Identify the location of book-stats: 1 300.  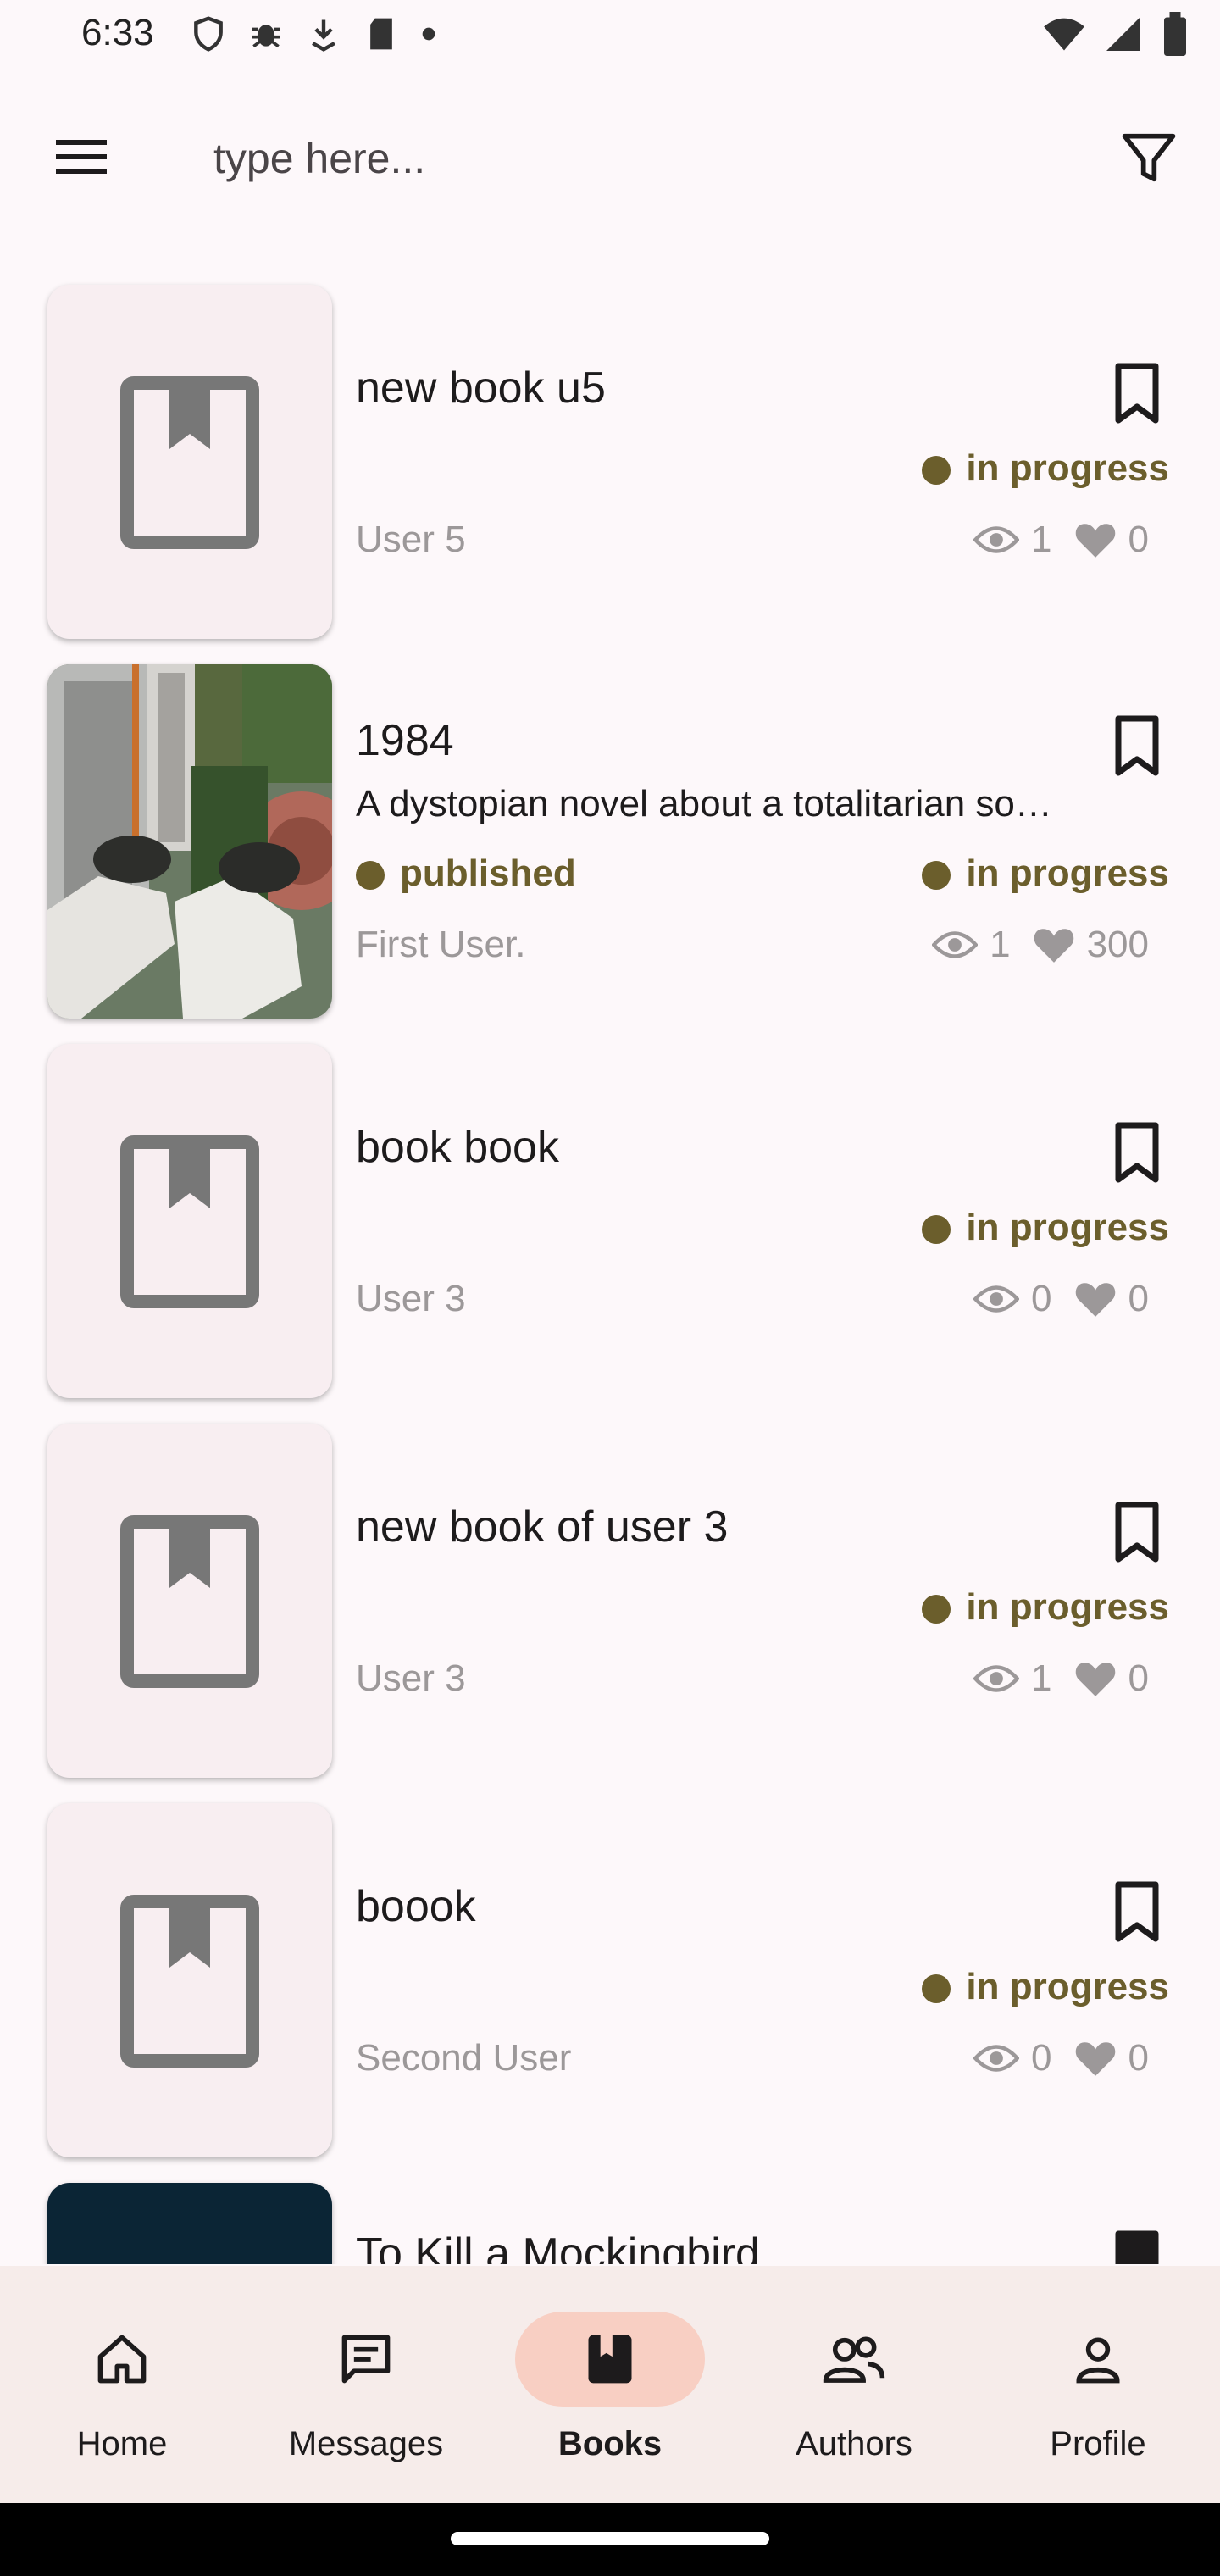
(1040, 945).